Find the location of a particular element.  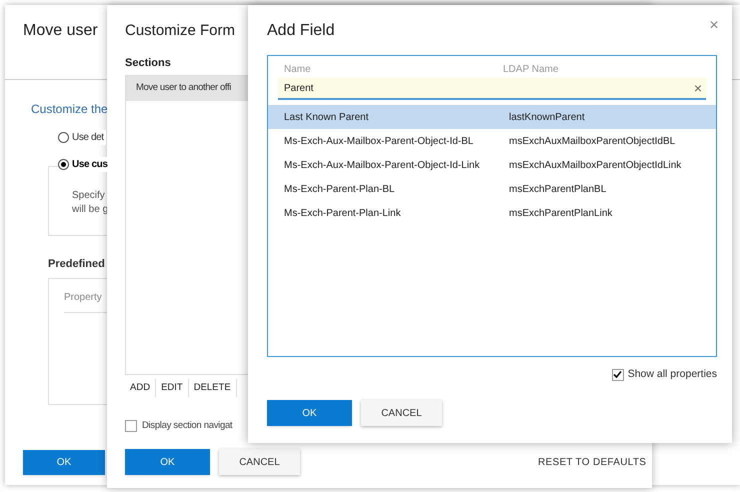

table-cell: Ms-Exch-Aux-Mailbox-Parent-Object-Id-Link is located at coordinates (382, 165).